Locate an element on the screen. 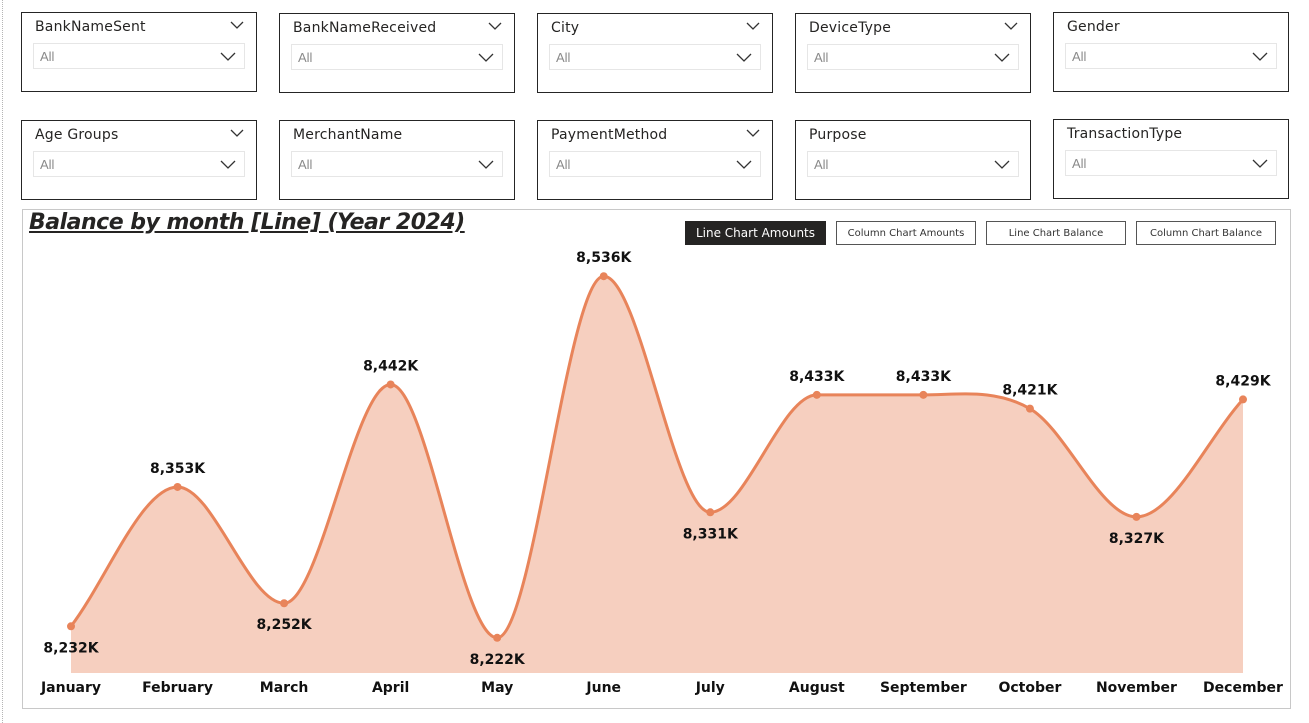 Image resolution: width=1309 pixels, height=723 pixels. slicer-title: Gender is located at coordinates (1093, 27).